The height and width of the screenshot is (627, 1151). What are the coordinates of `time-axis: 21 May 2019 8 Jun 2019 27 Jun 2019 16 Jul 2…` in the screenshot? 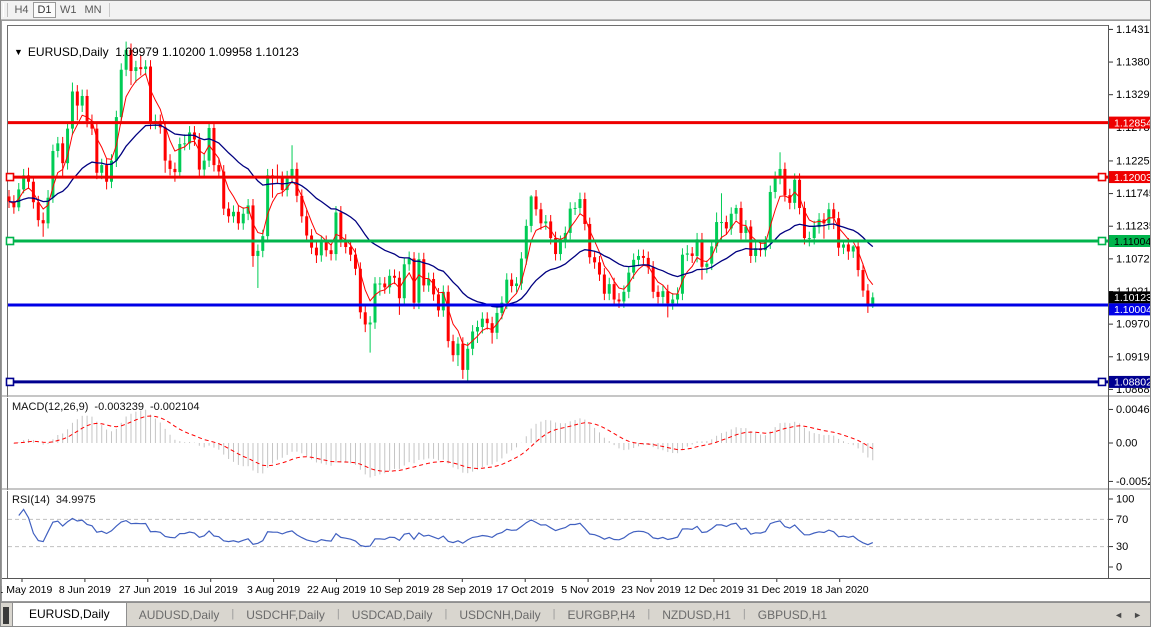 It's located at (435, 587).